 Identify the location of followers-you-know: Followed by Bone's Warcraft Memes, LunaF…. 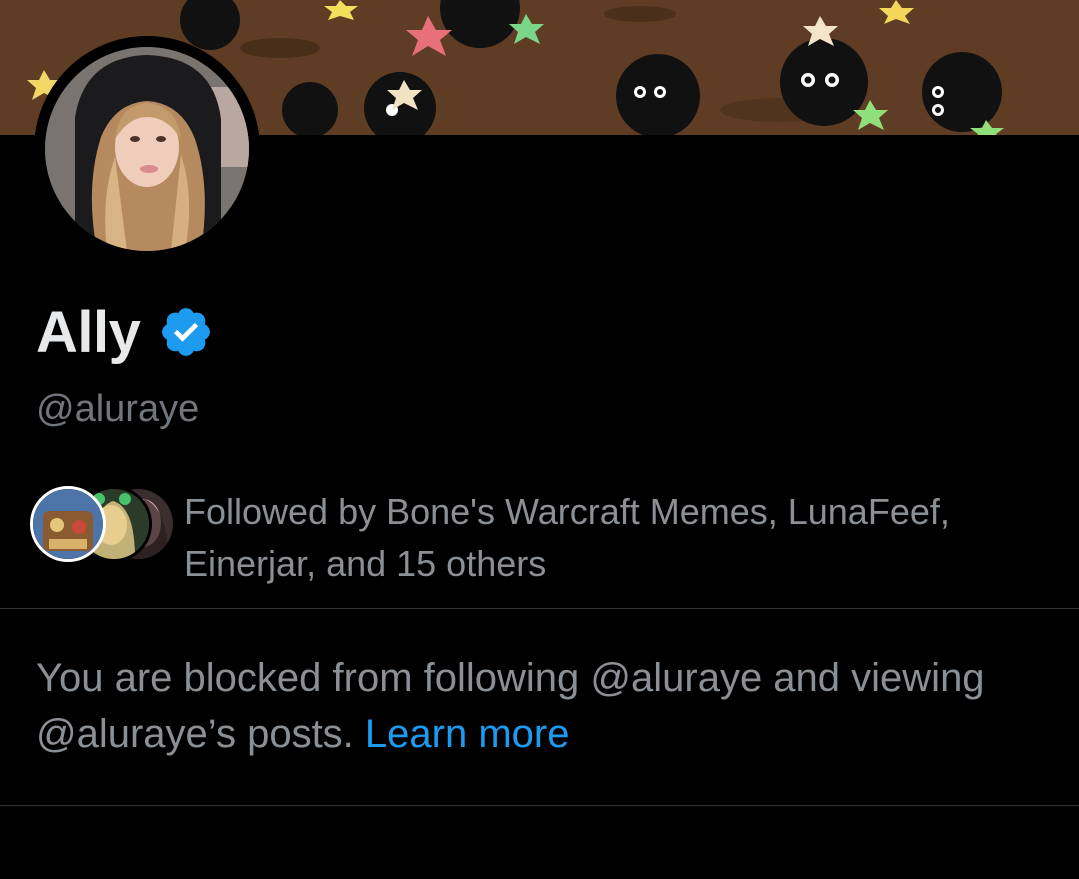
(547, 538).